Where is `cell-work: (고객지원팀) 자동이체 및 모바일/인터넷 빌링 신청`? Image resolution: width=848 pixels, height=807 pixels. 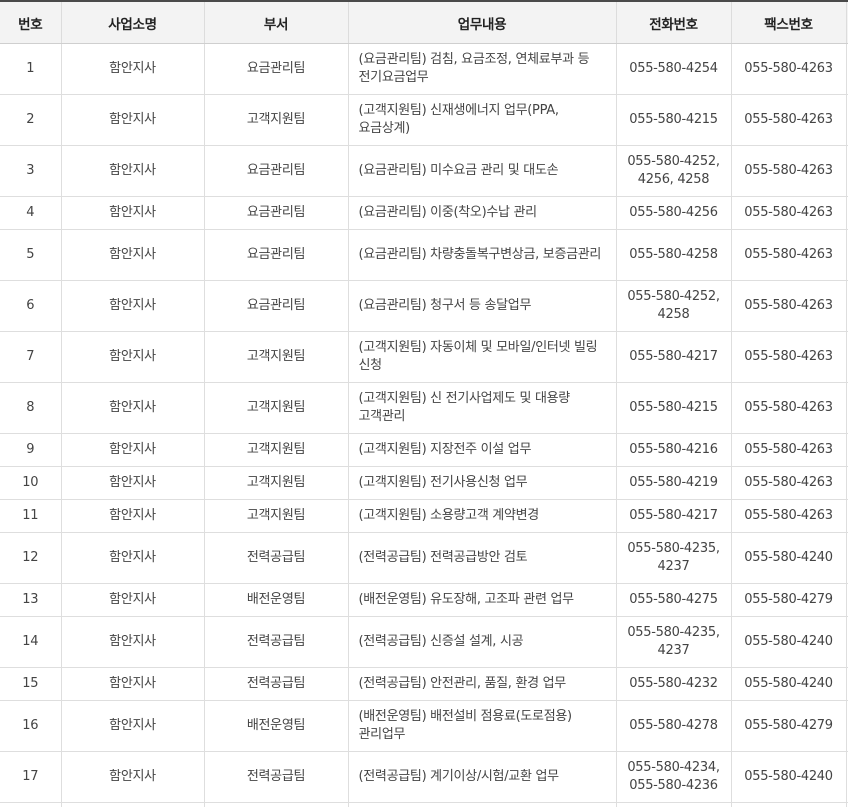 cell-work: (고객지원팀) 자동이체 및 모바일/인터넷 빌링 신청 is located at coordinates (481, 357).